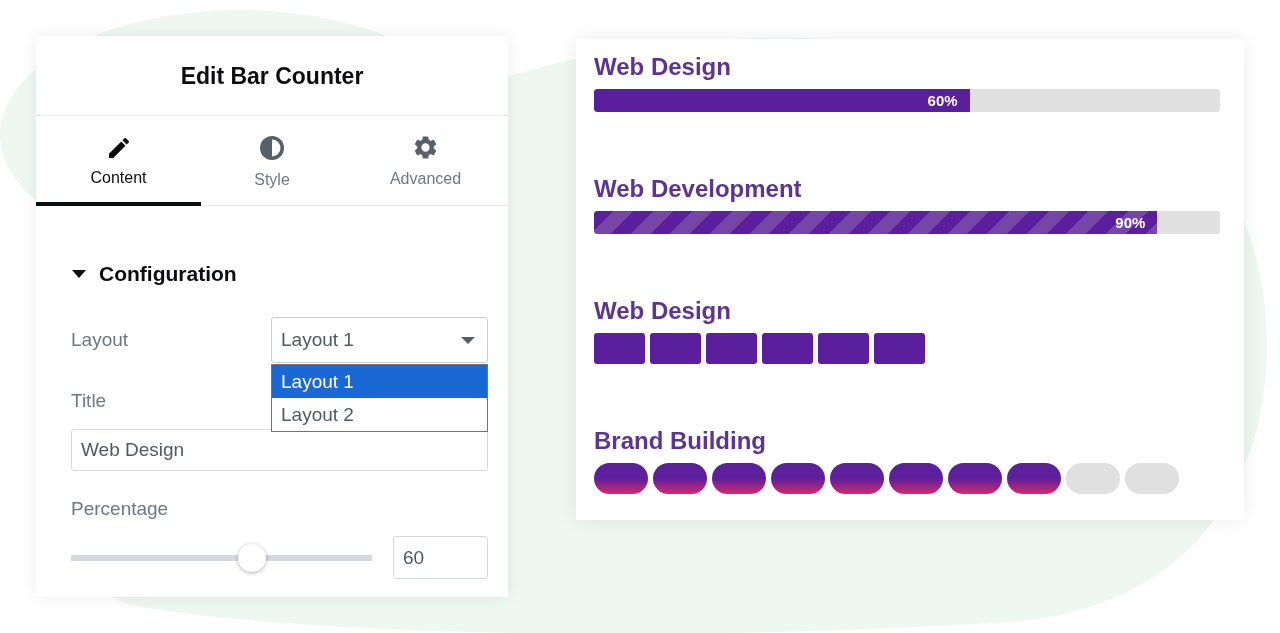 This screenshot has width=1280, height=633. Describe the element at coordinates (272, 147) in the screenshot. I see `contrast-icon` at that location.